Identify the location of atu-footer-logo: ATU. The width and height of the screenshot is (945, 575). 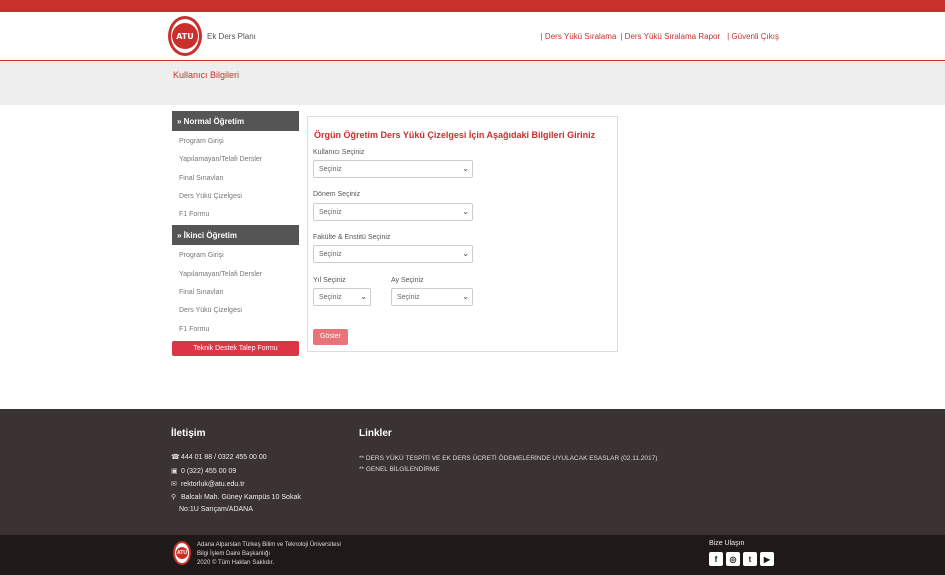
(182, 553).